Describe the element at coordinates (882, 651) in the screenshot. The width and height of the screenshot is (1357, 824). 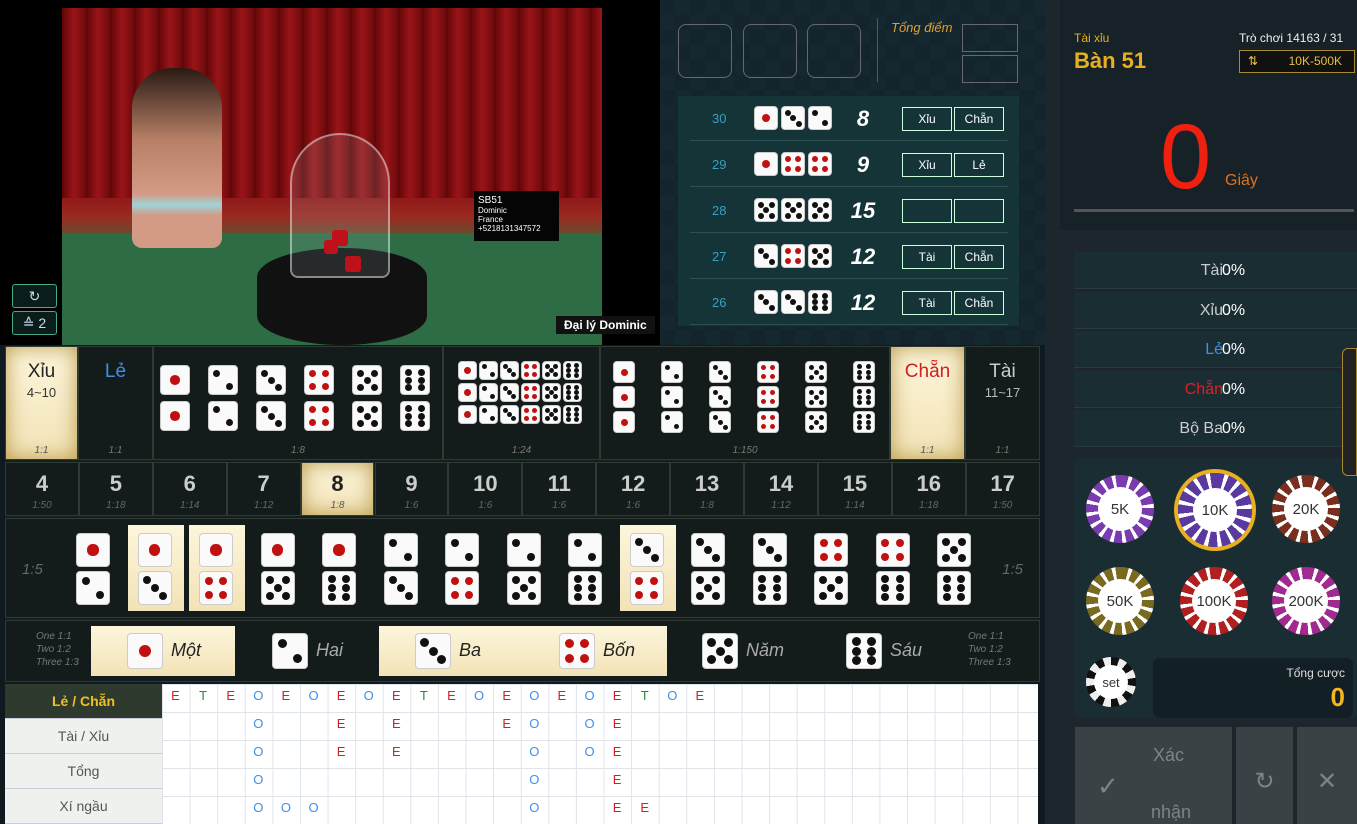
I see `single-bet-6: Sáu` at that location.